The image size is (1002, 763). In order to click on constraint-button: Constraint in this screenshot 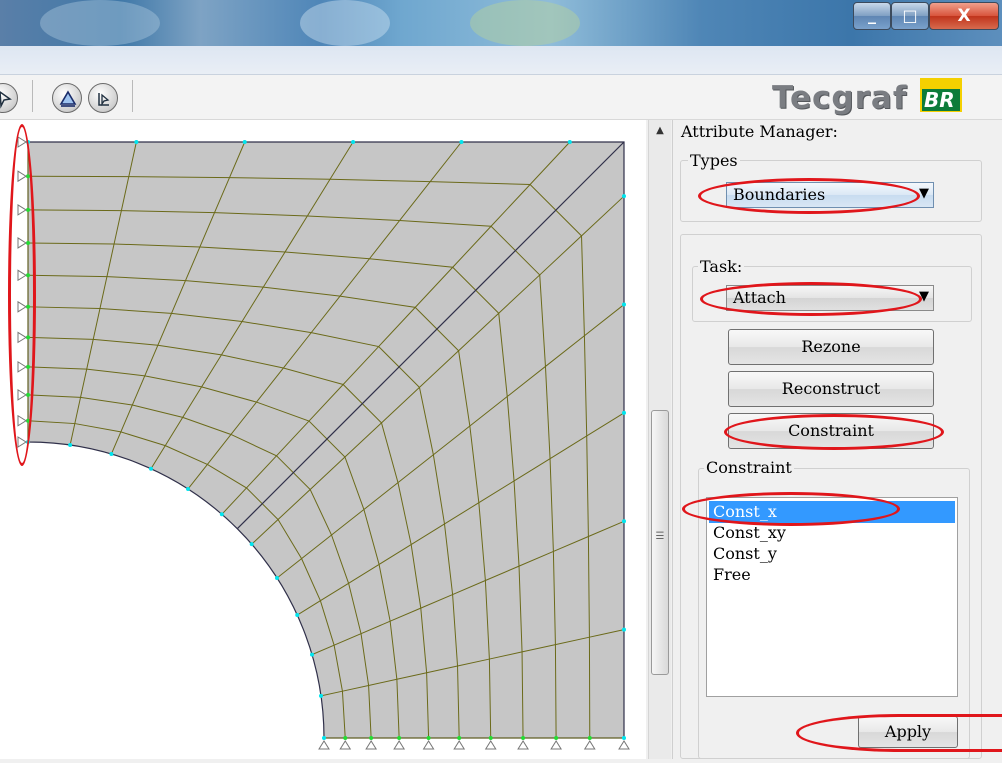, I will do `click(831, 431)`.